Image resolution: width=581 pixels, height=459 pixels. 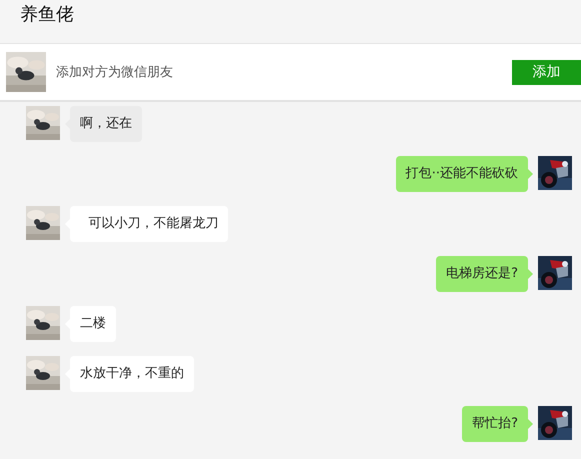 I want to click on add-button: 添加, so click(x=546, y=72).